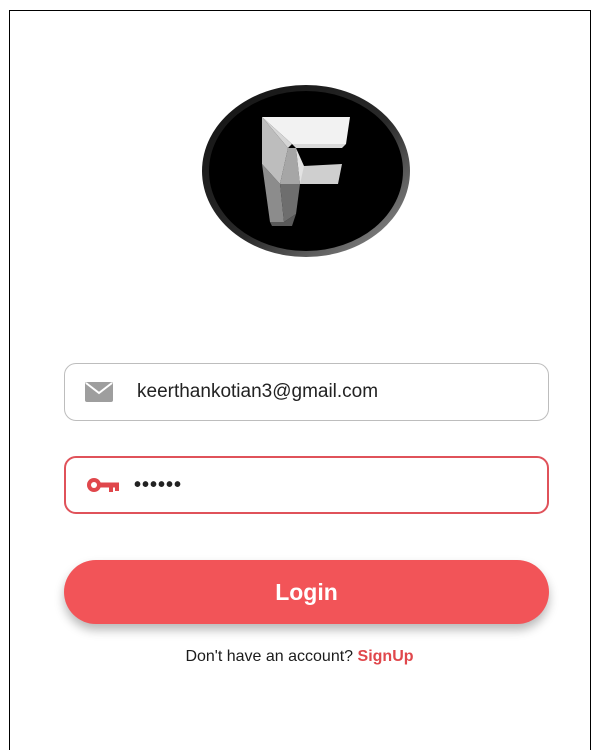 The width and height of the screenshot is (599, 750). I want to click on email-field, so click(306, 392).